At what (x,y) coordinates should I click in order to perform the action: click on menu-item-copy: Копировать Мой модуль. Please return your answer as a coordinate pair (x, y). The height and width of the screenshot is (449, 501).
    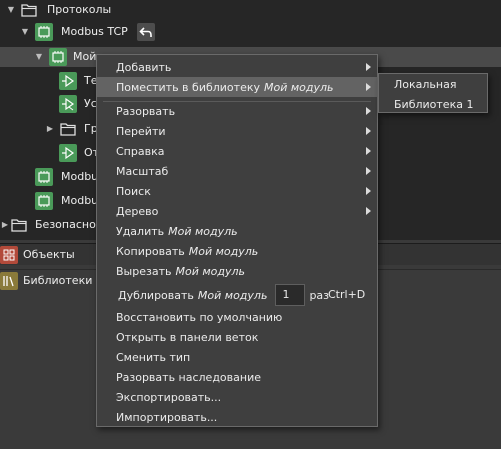
    Looking at the image, I should click on (237, 251).